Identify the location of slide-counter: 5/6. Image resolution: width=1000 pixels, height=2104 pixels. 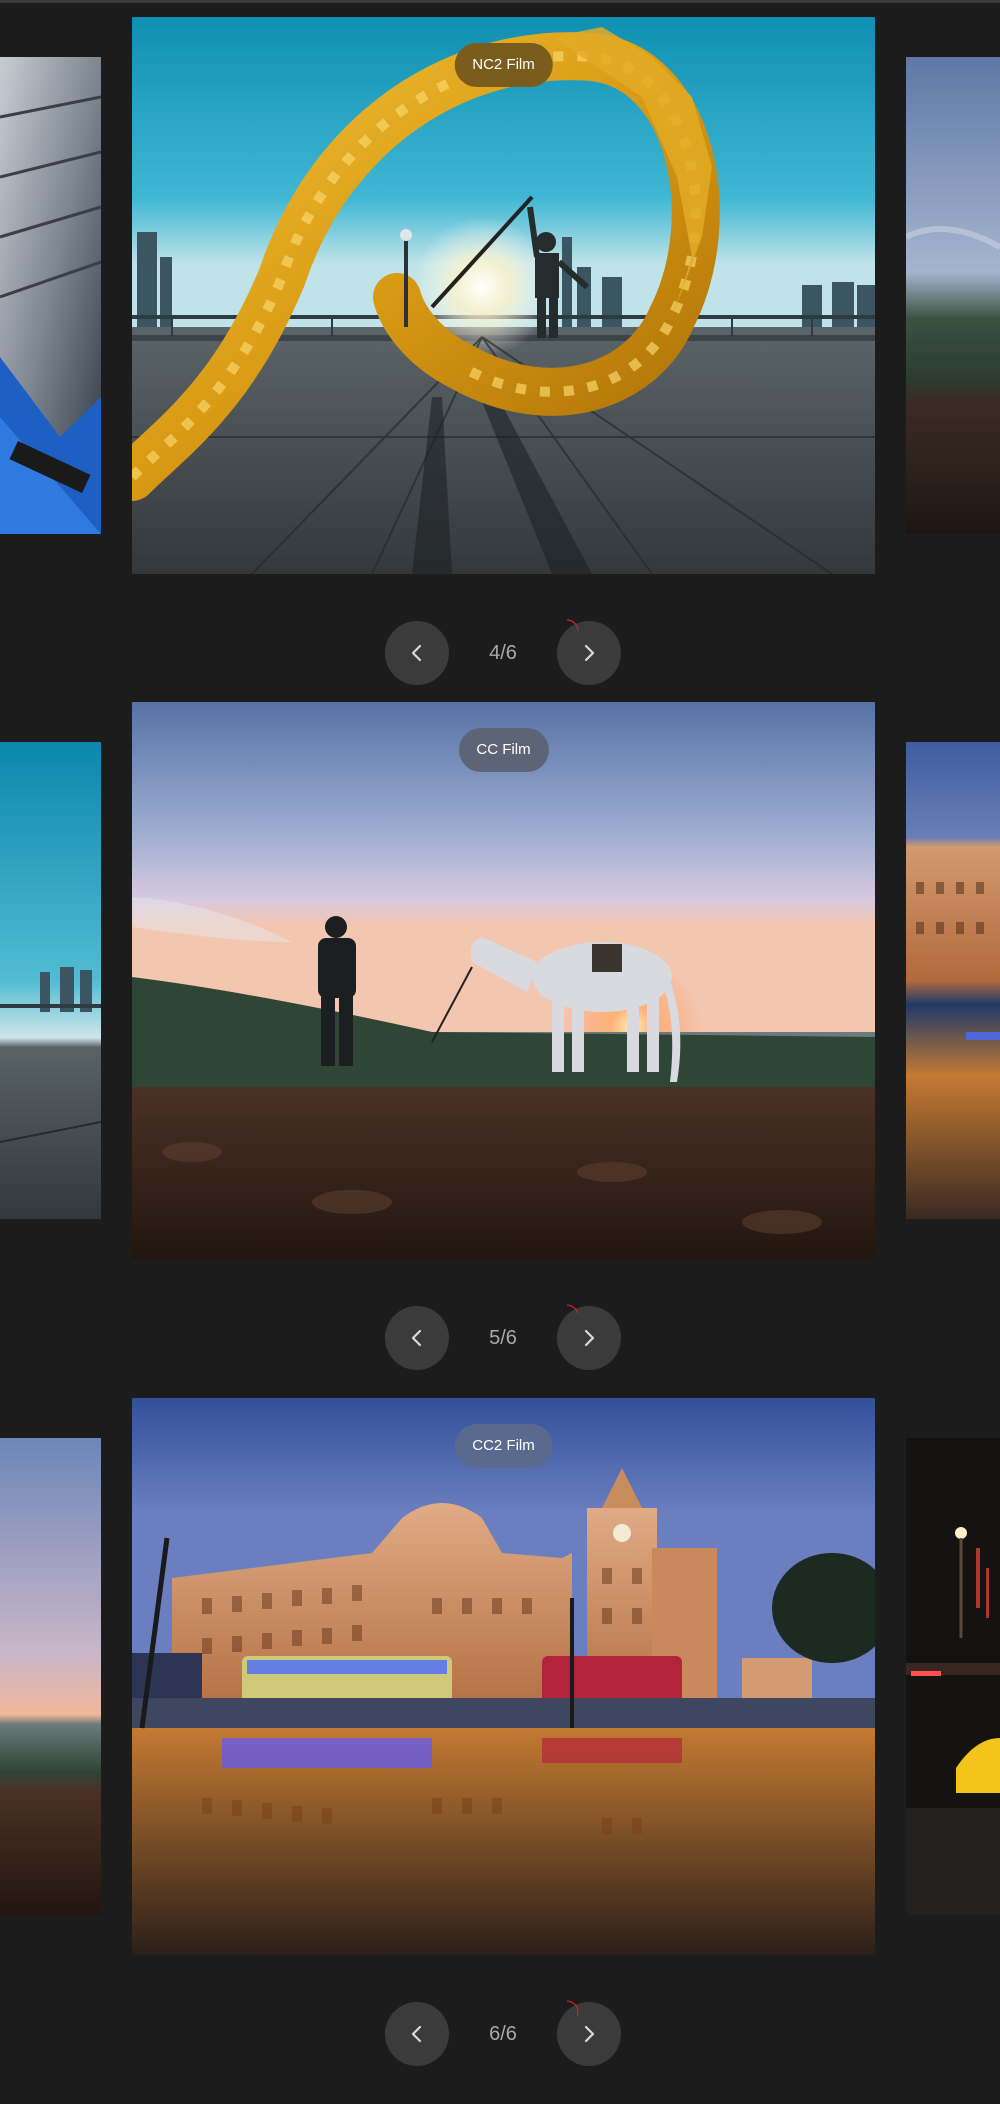
(503, 1338).